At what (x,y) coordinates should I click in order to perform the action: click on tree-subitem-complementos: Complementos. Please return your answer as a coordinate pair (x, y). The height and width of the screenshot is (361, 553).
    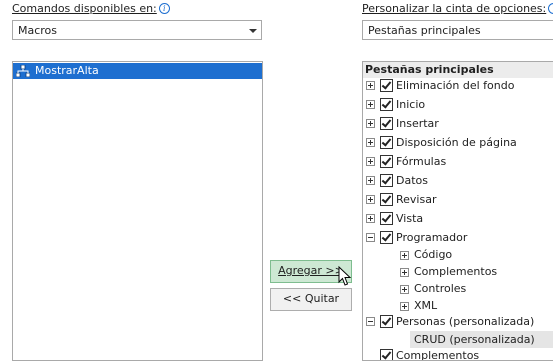
    Looking at the image, I should click on (458, 272).